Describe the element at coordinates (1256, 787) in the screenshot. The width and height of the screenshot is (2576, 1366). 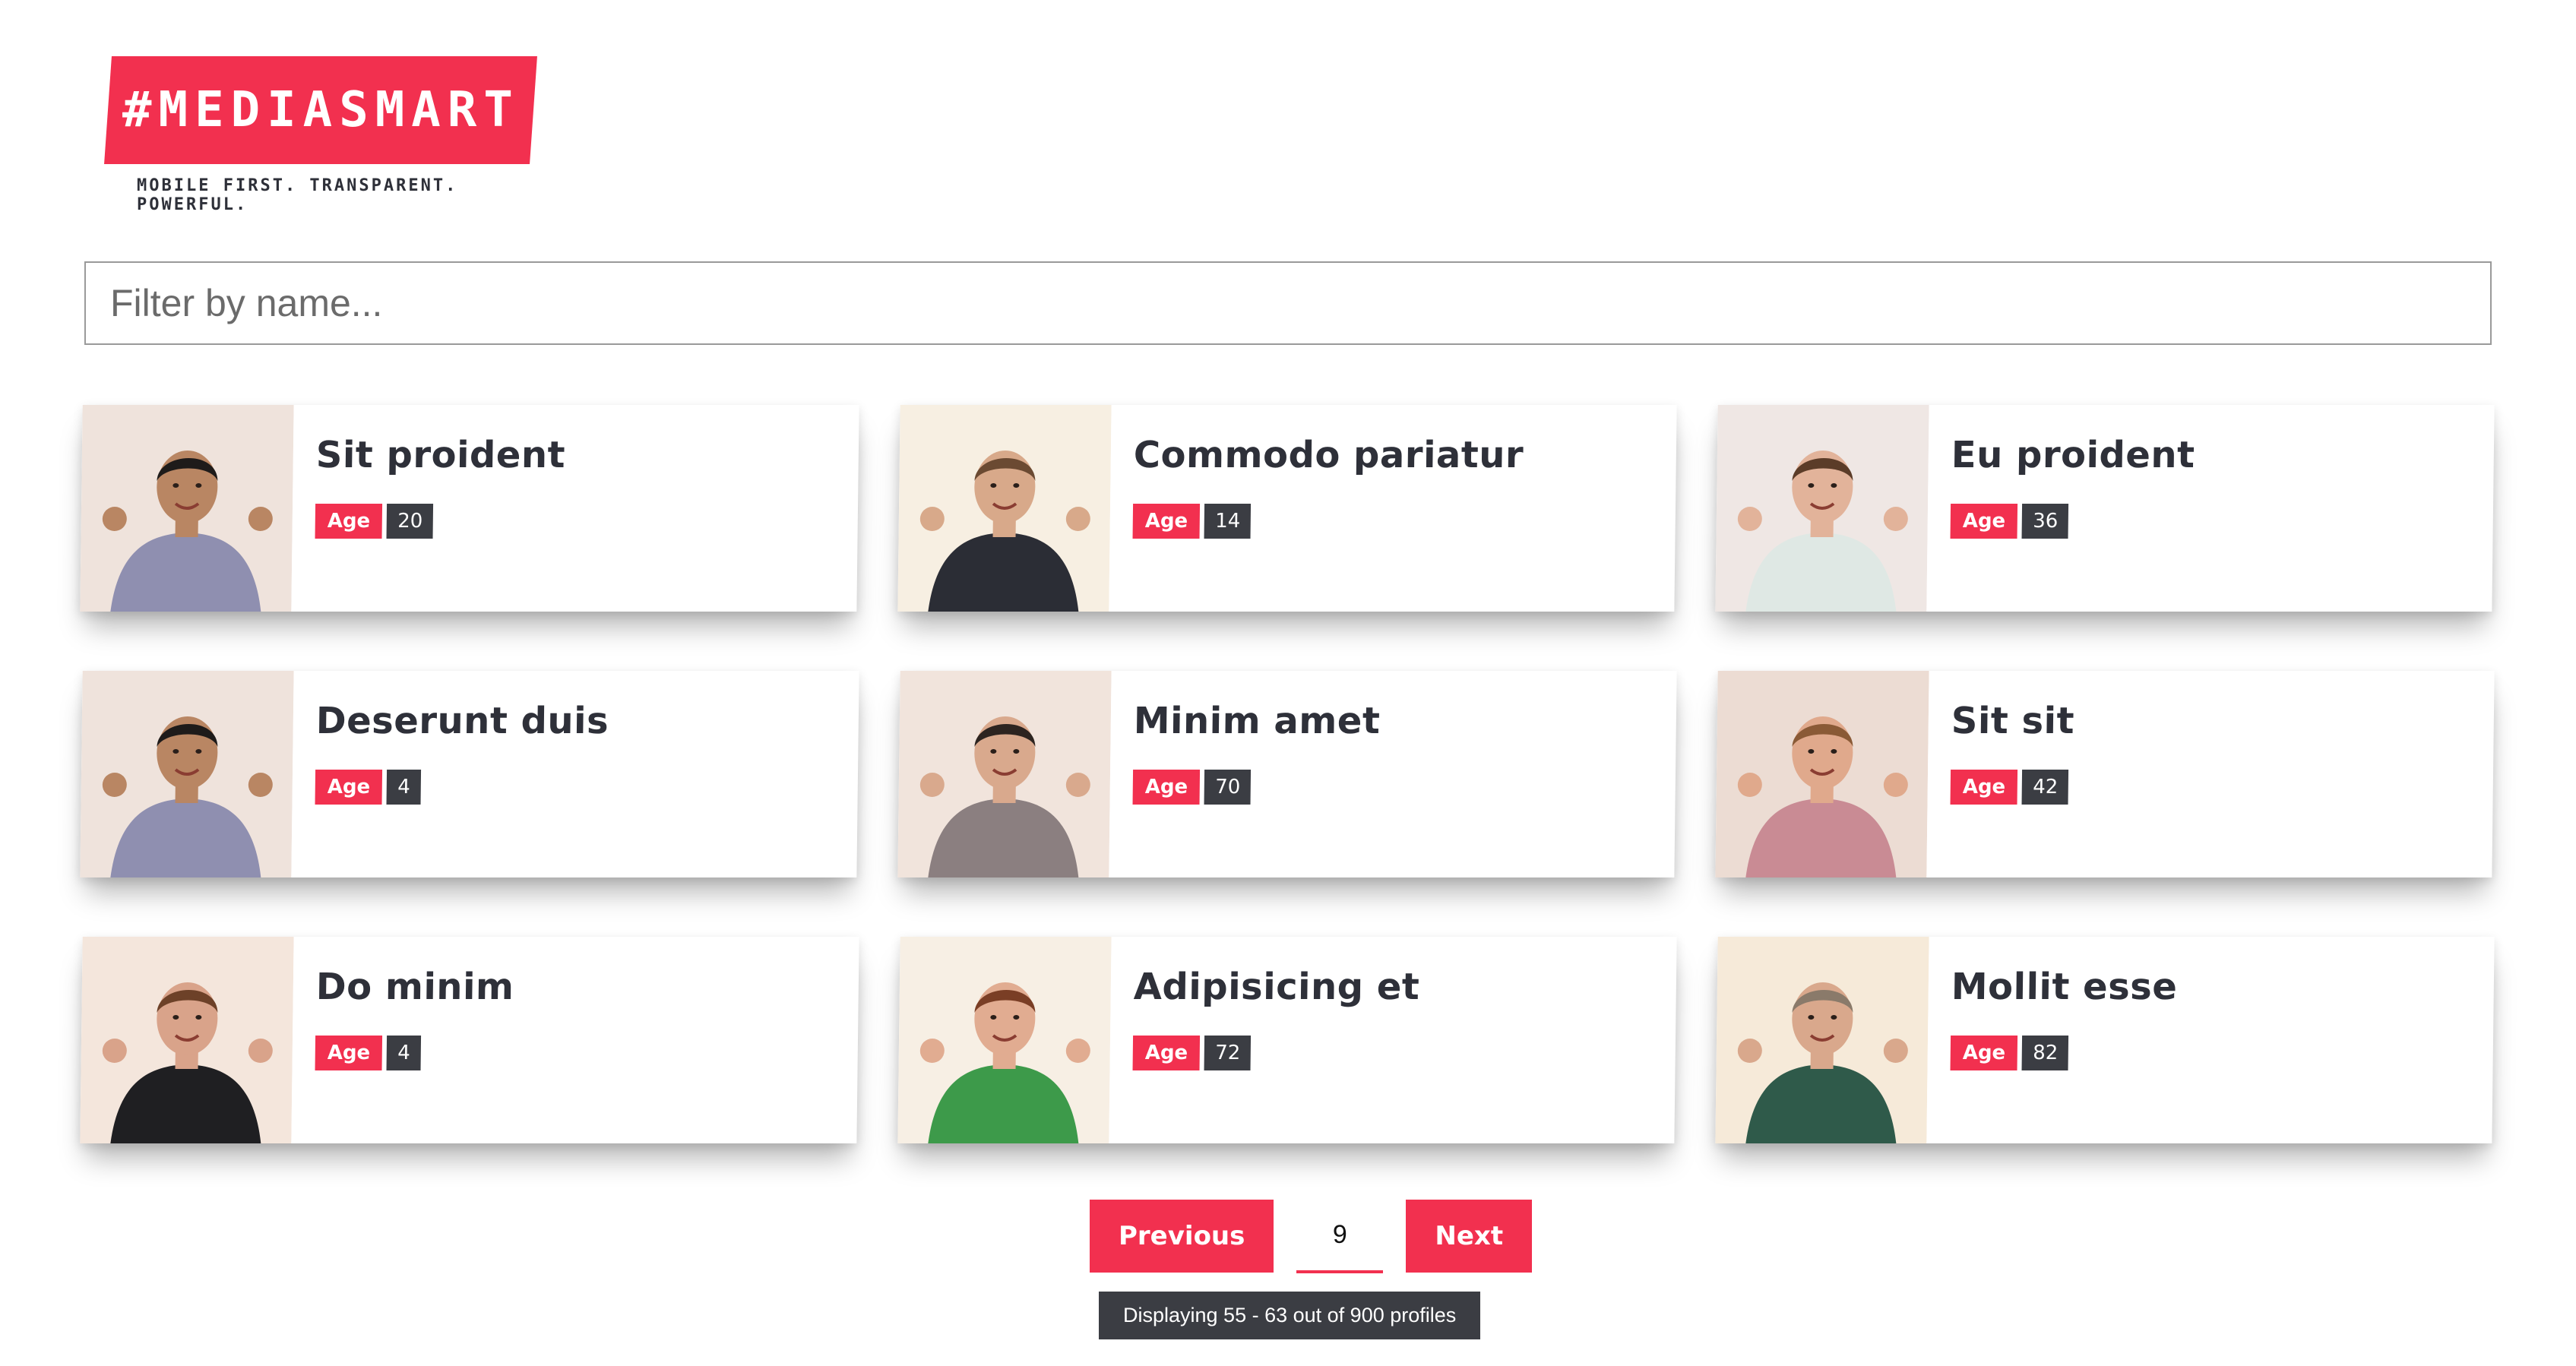
I see `age-badge: Age 70` at that location.